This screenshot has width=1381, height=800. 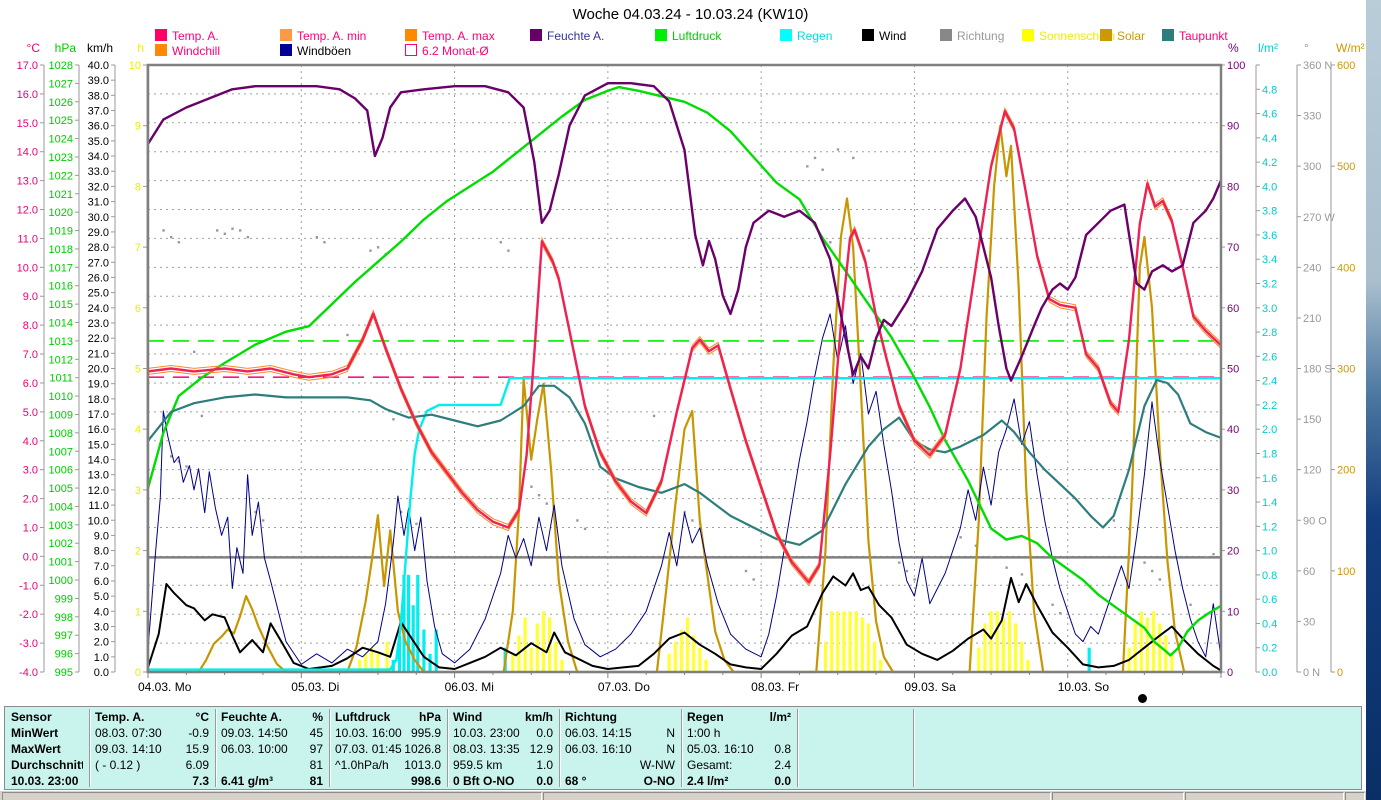 What do you see at coordinates (98, 112) in the screenshot?
I see `wind-axis-label: 37.0` at bounding box center [98, 112].